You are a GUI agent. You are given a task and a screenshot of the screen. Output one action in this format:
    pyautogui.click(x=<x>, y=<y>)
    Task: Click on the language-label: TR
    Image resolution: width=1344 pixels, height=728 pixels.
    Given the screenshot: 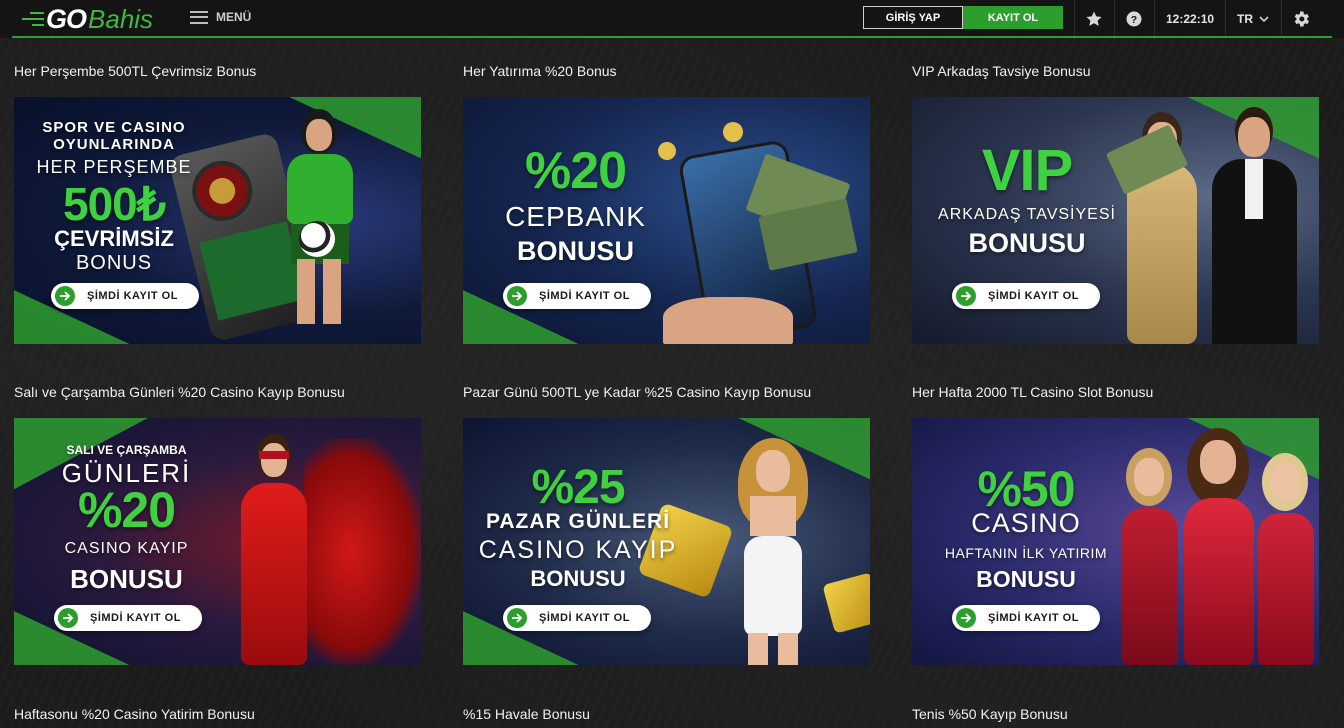 What is the action you would take?
    pyautogui.click(x=1245, y=19)
    